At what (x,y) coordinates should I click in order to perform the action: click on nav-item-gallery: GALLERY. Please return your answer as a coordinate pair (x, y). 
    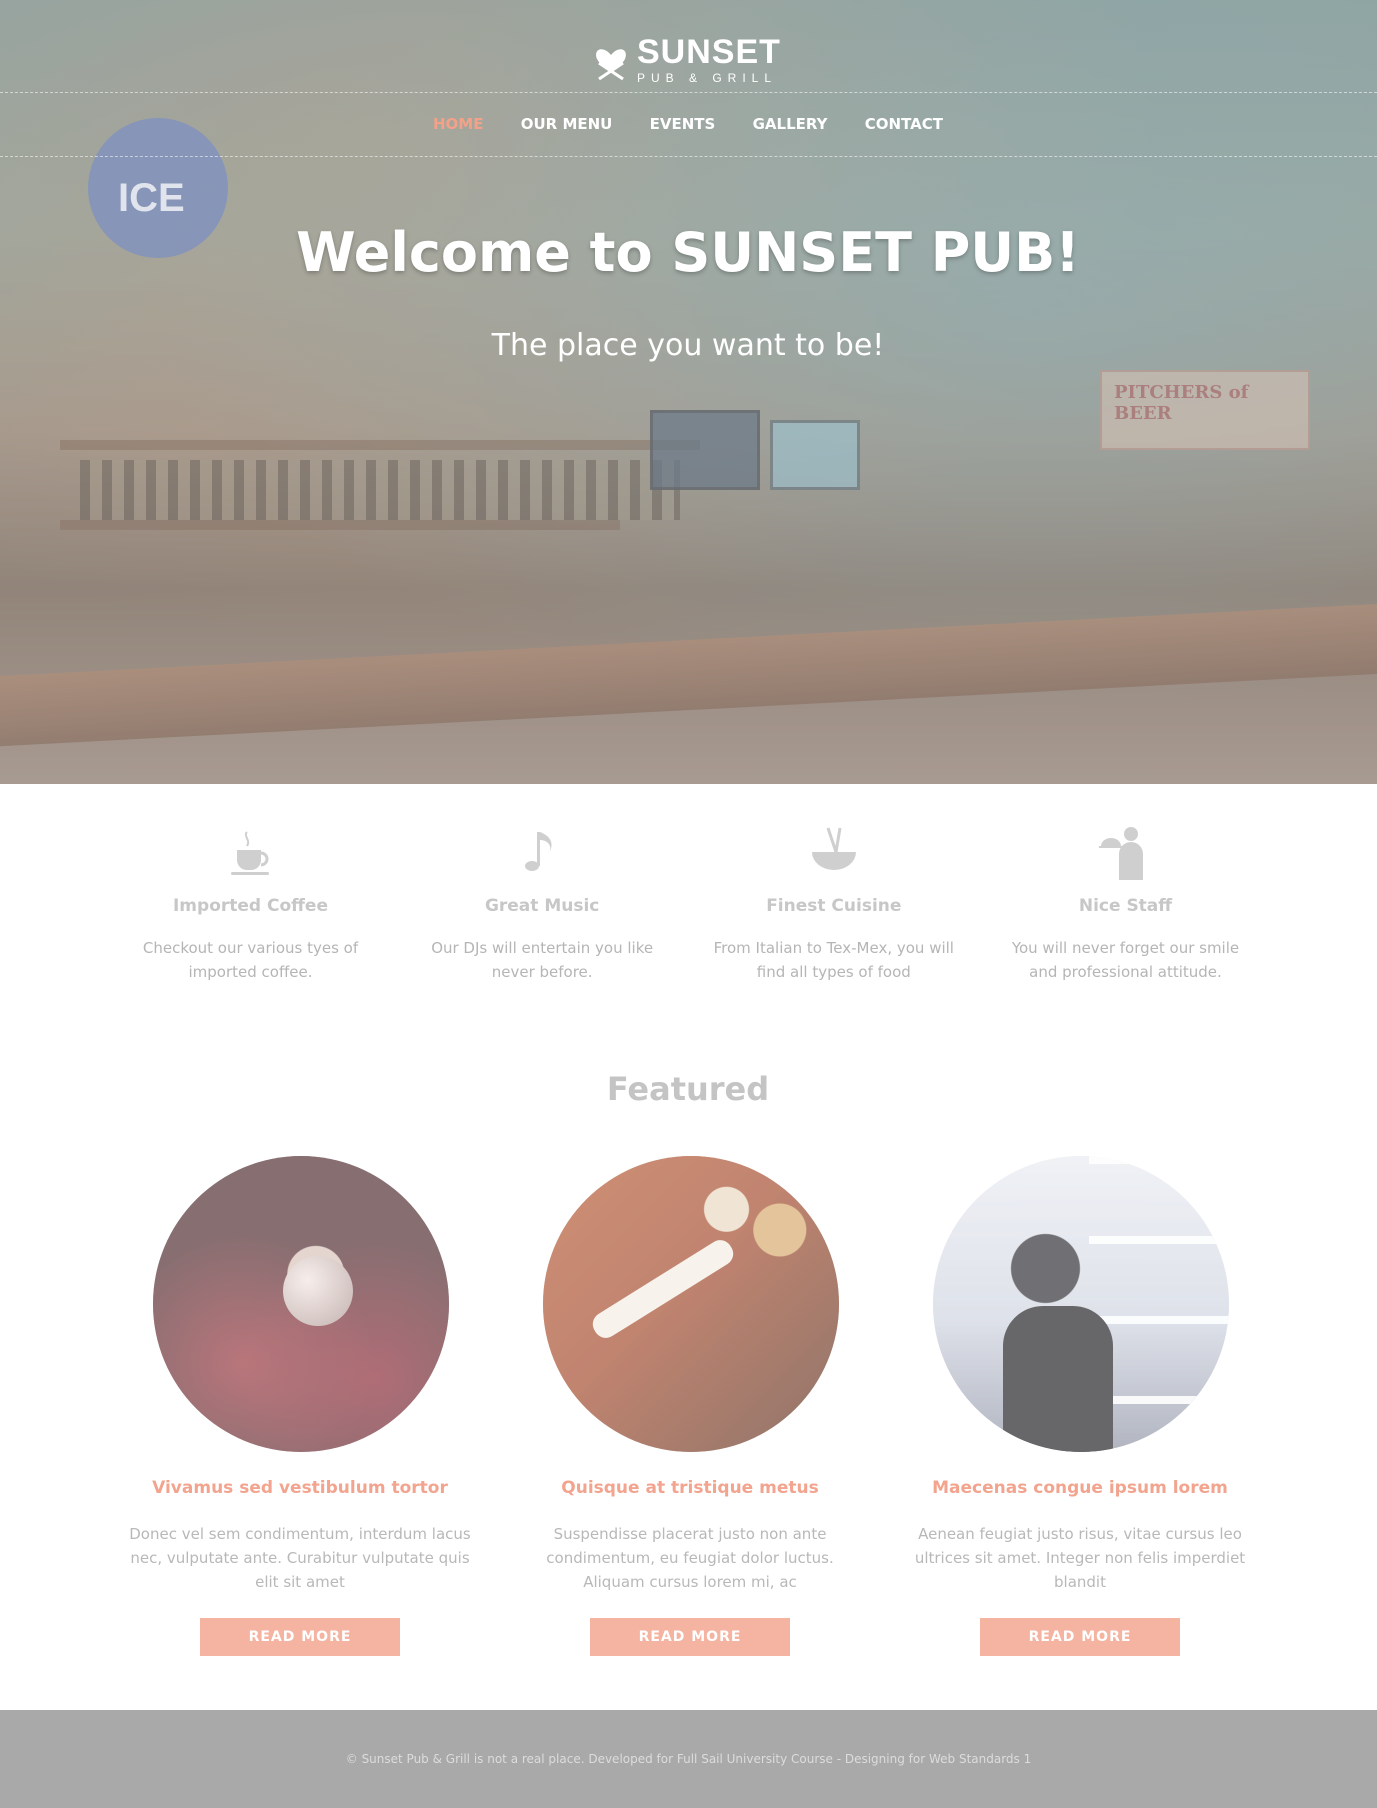
    Looking at the image, I should click on (790, 124).